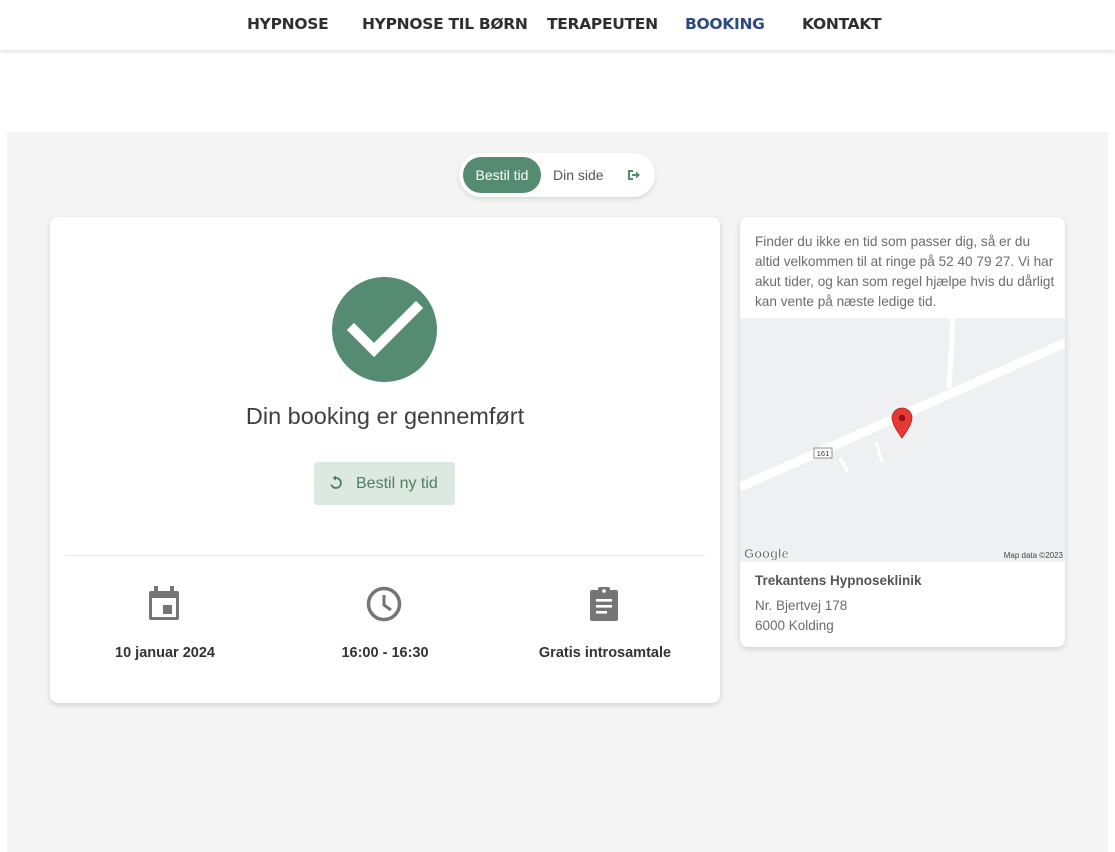 The width and height of the screenshot is (1115, 852). Describe the element at coordinates (604, 604) in the screenshot. I see `clipboard-icon` at that location.